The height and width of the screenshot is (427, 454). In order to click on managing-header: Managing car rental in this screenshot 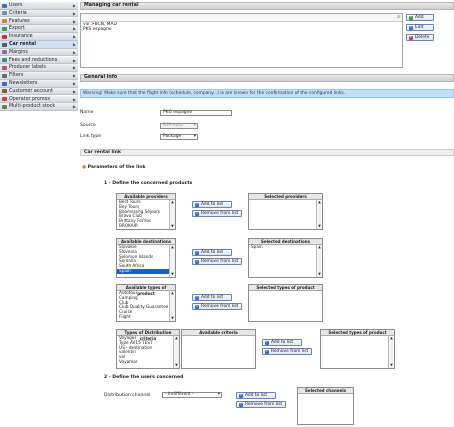, I will do `click(267, 6)`.